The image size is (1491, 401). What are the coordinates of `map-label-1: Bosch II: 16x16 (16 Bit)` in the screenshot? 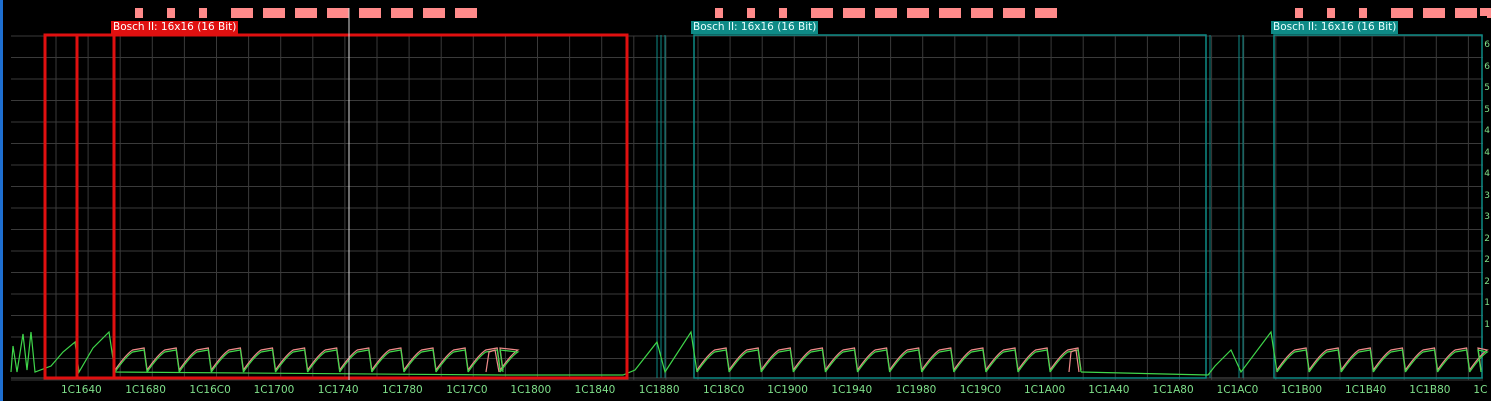 It's located at (175, 27).